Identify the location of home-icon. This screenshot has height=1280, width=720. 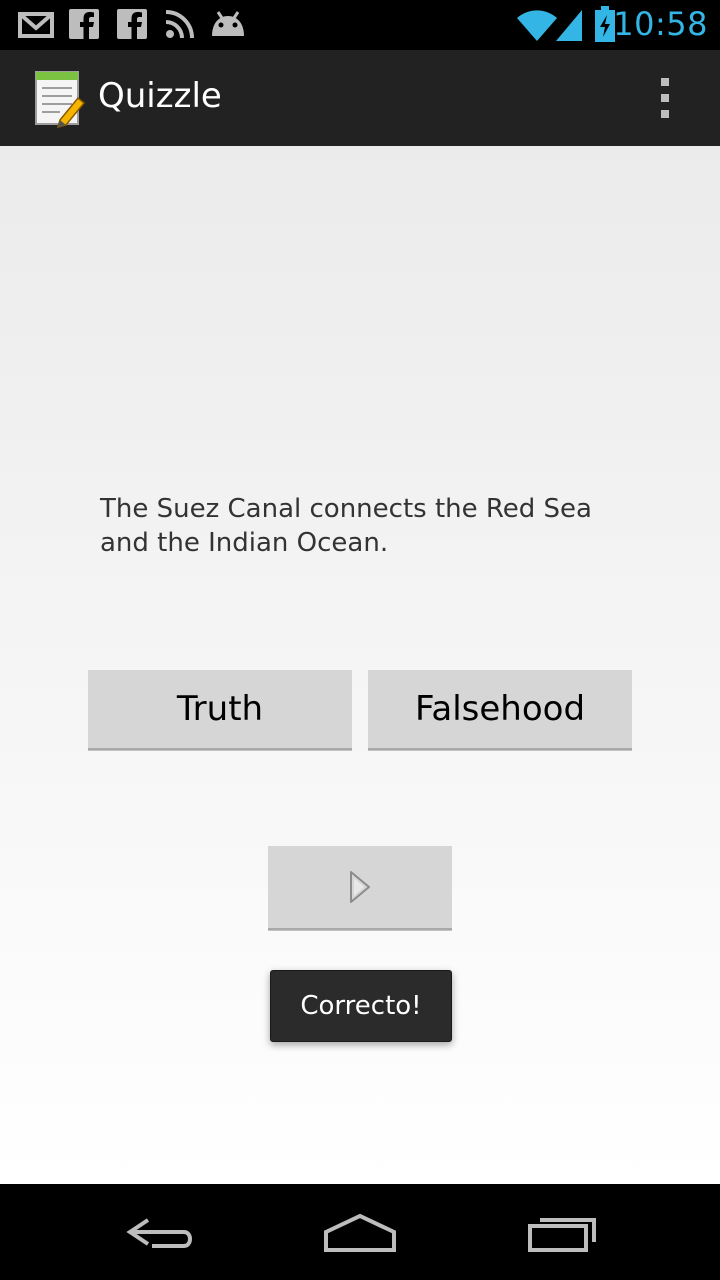
(360, 1232).